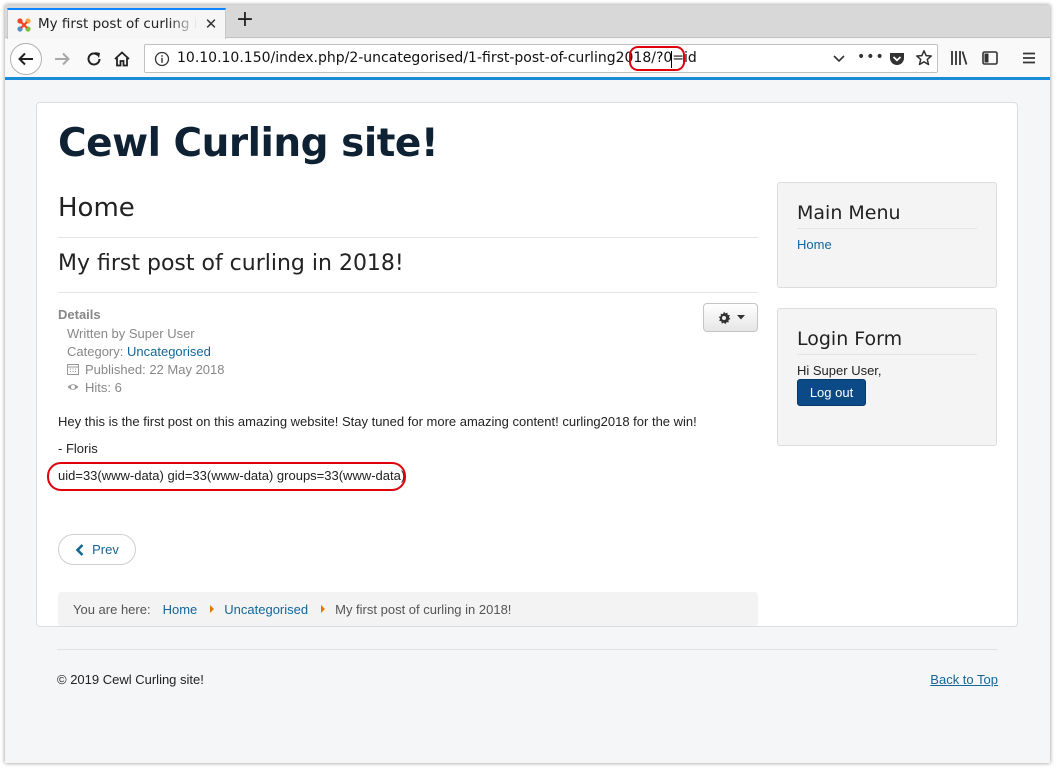 Image resolution: width=1058 pixels, height=772 pixels. I want to click on login-form-module: Login Form Hi Super User, Log out, so click(887, 377).